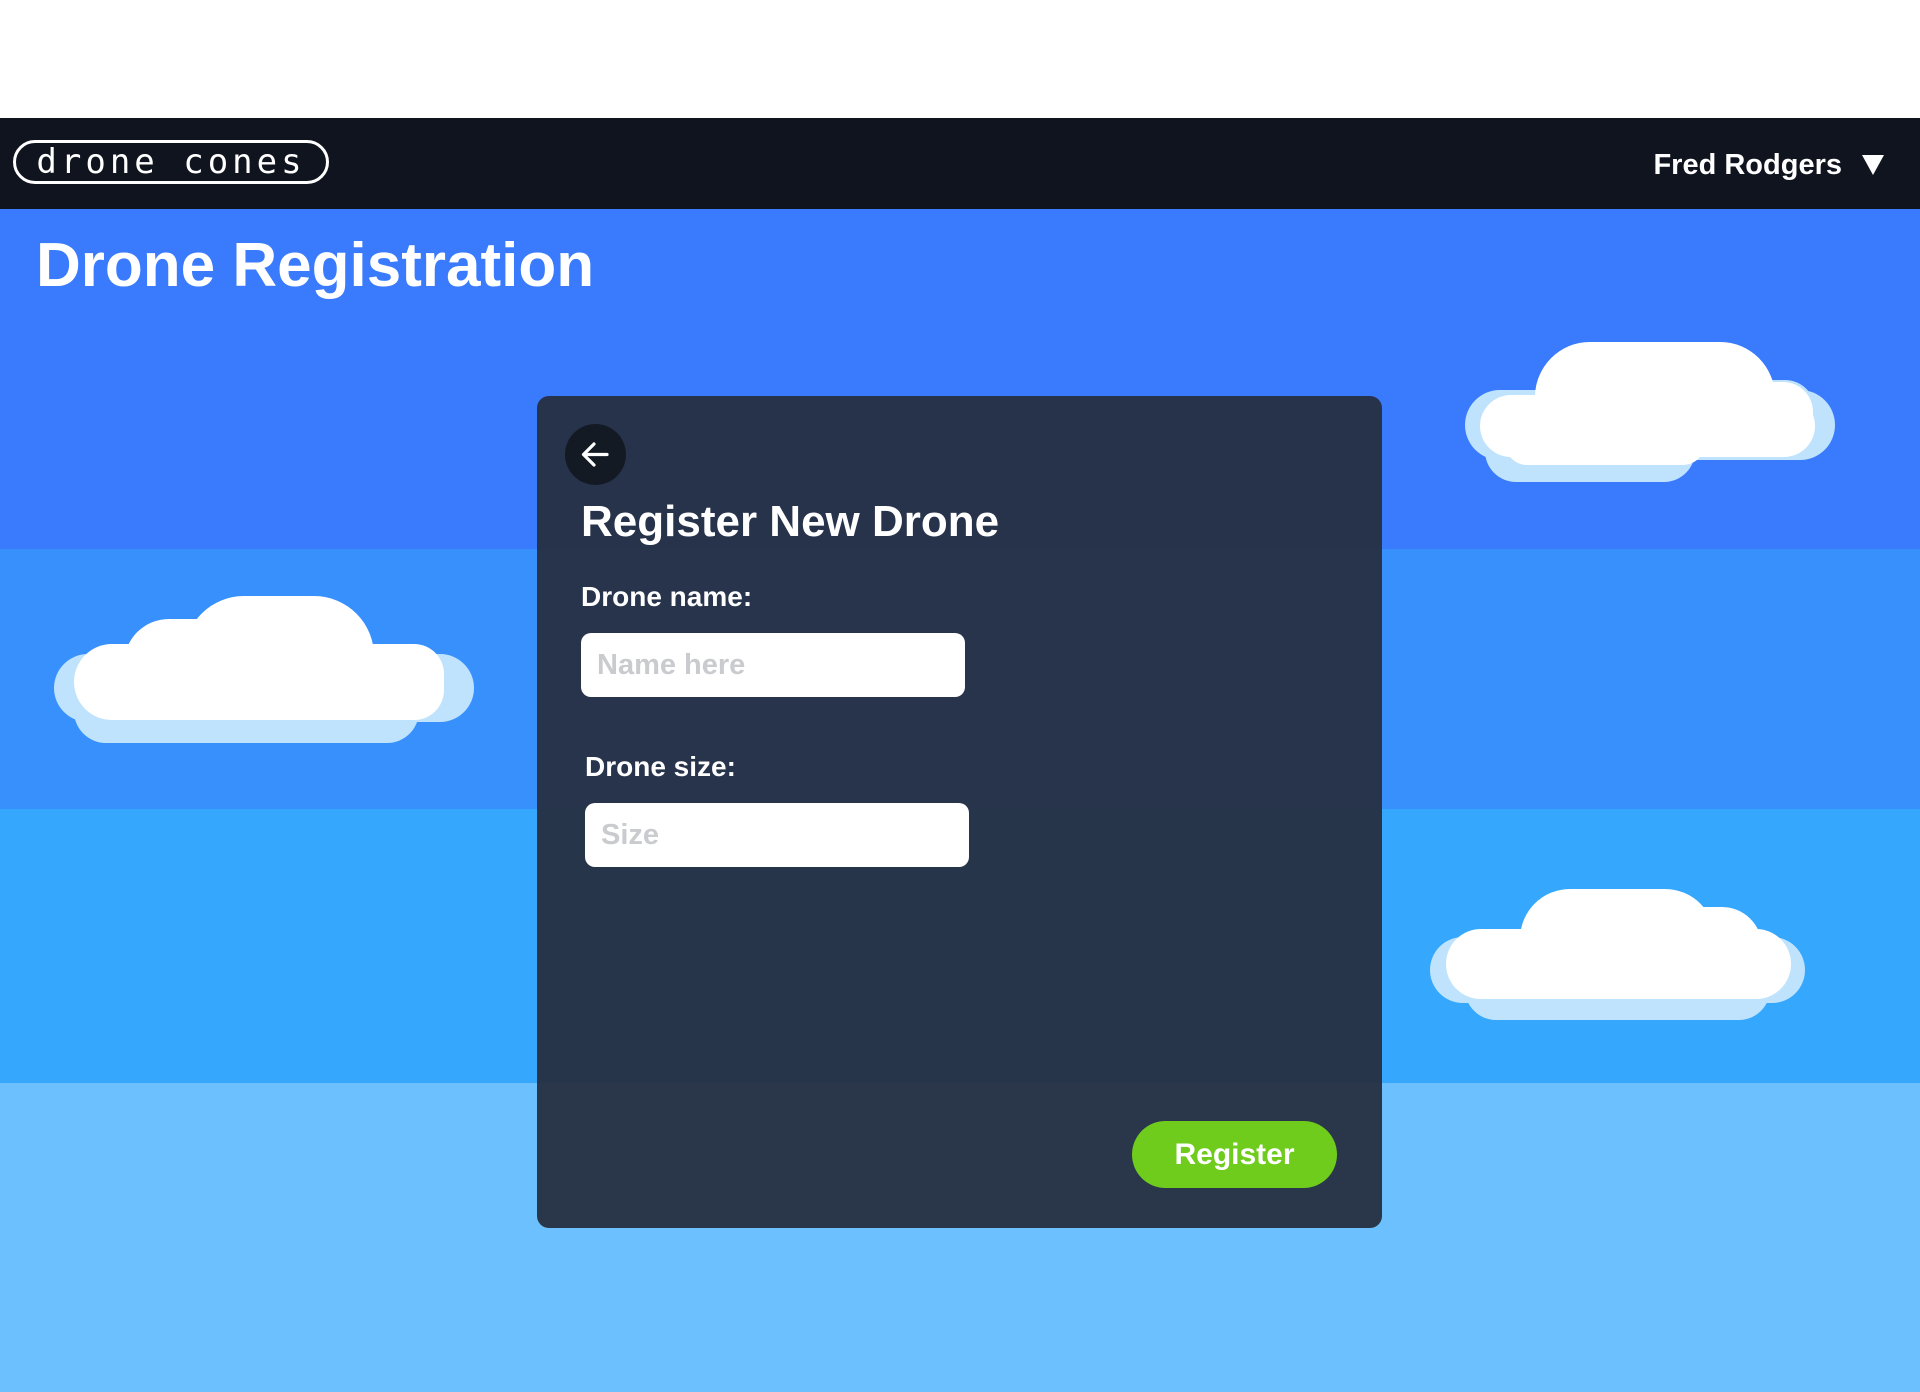  I want to click on drone-size-label: Drone size:, so click(660, 766).